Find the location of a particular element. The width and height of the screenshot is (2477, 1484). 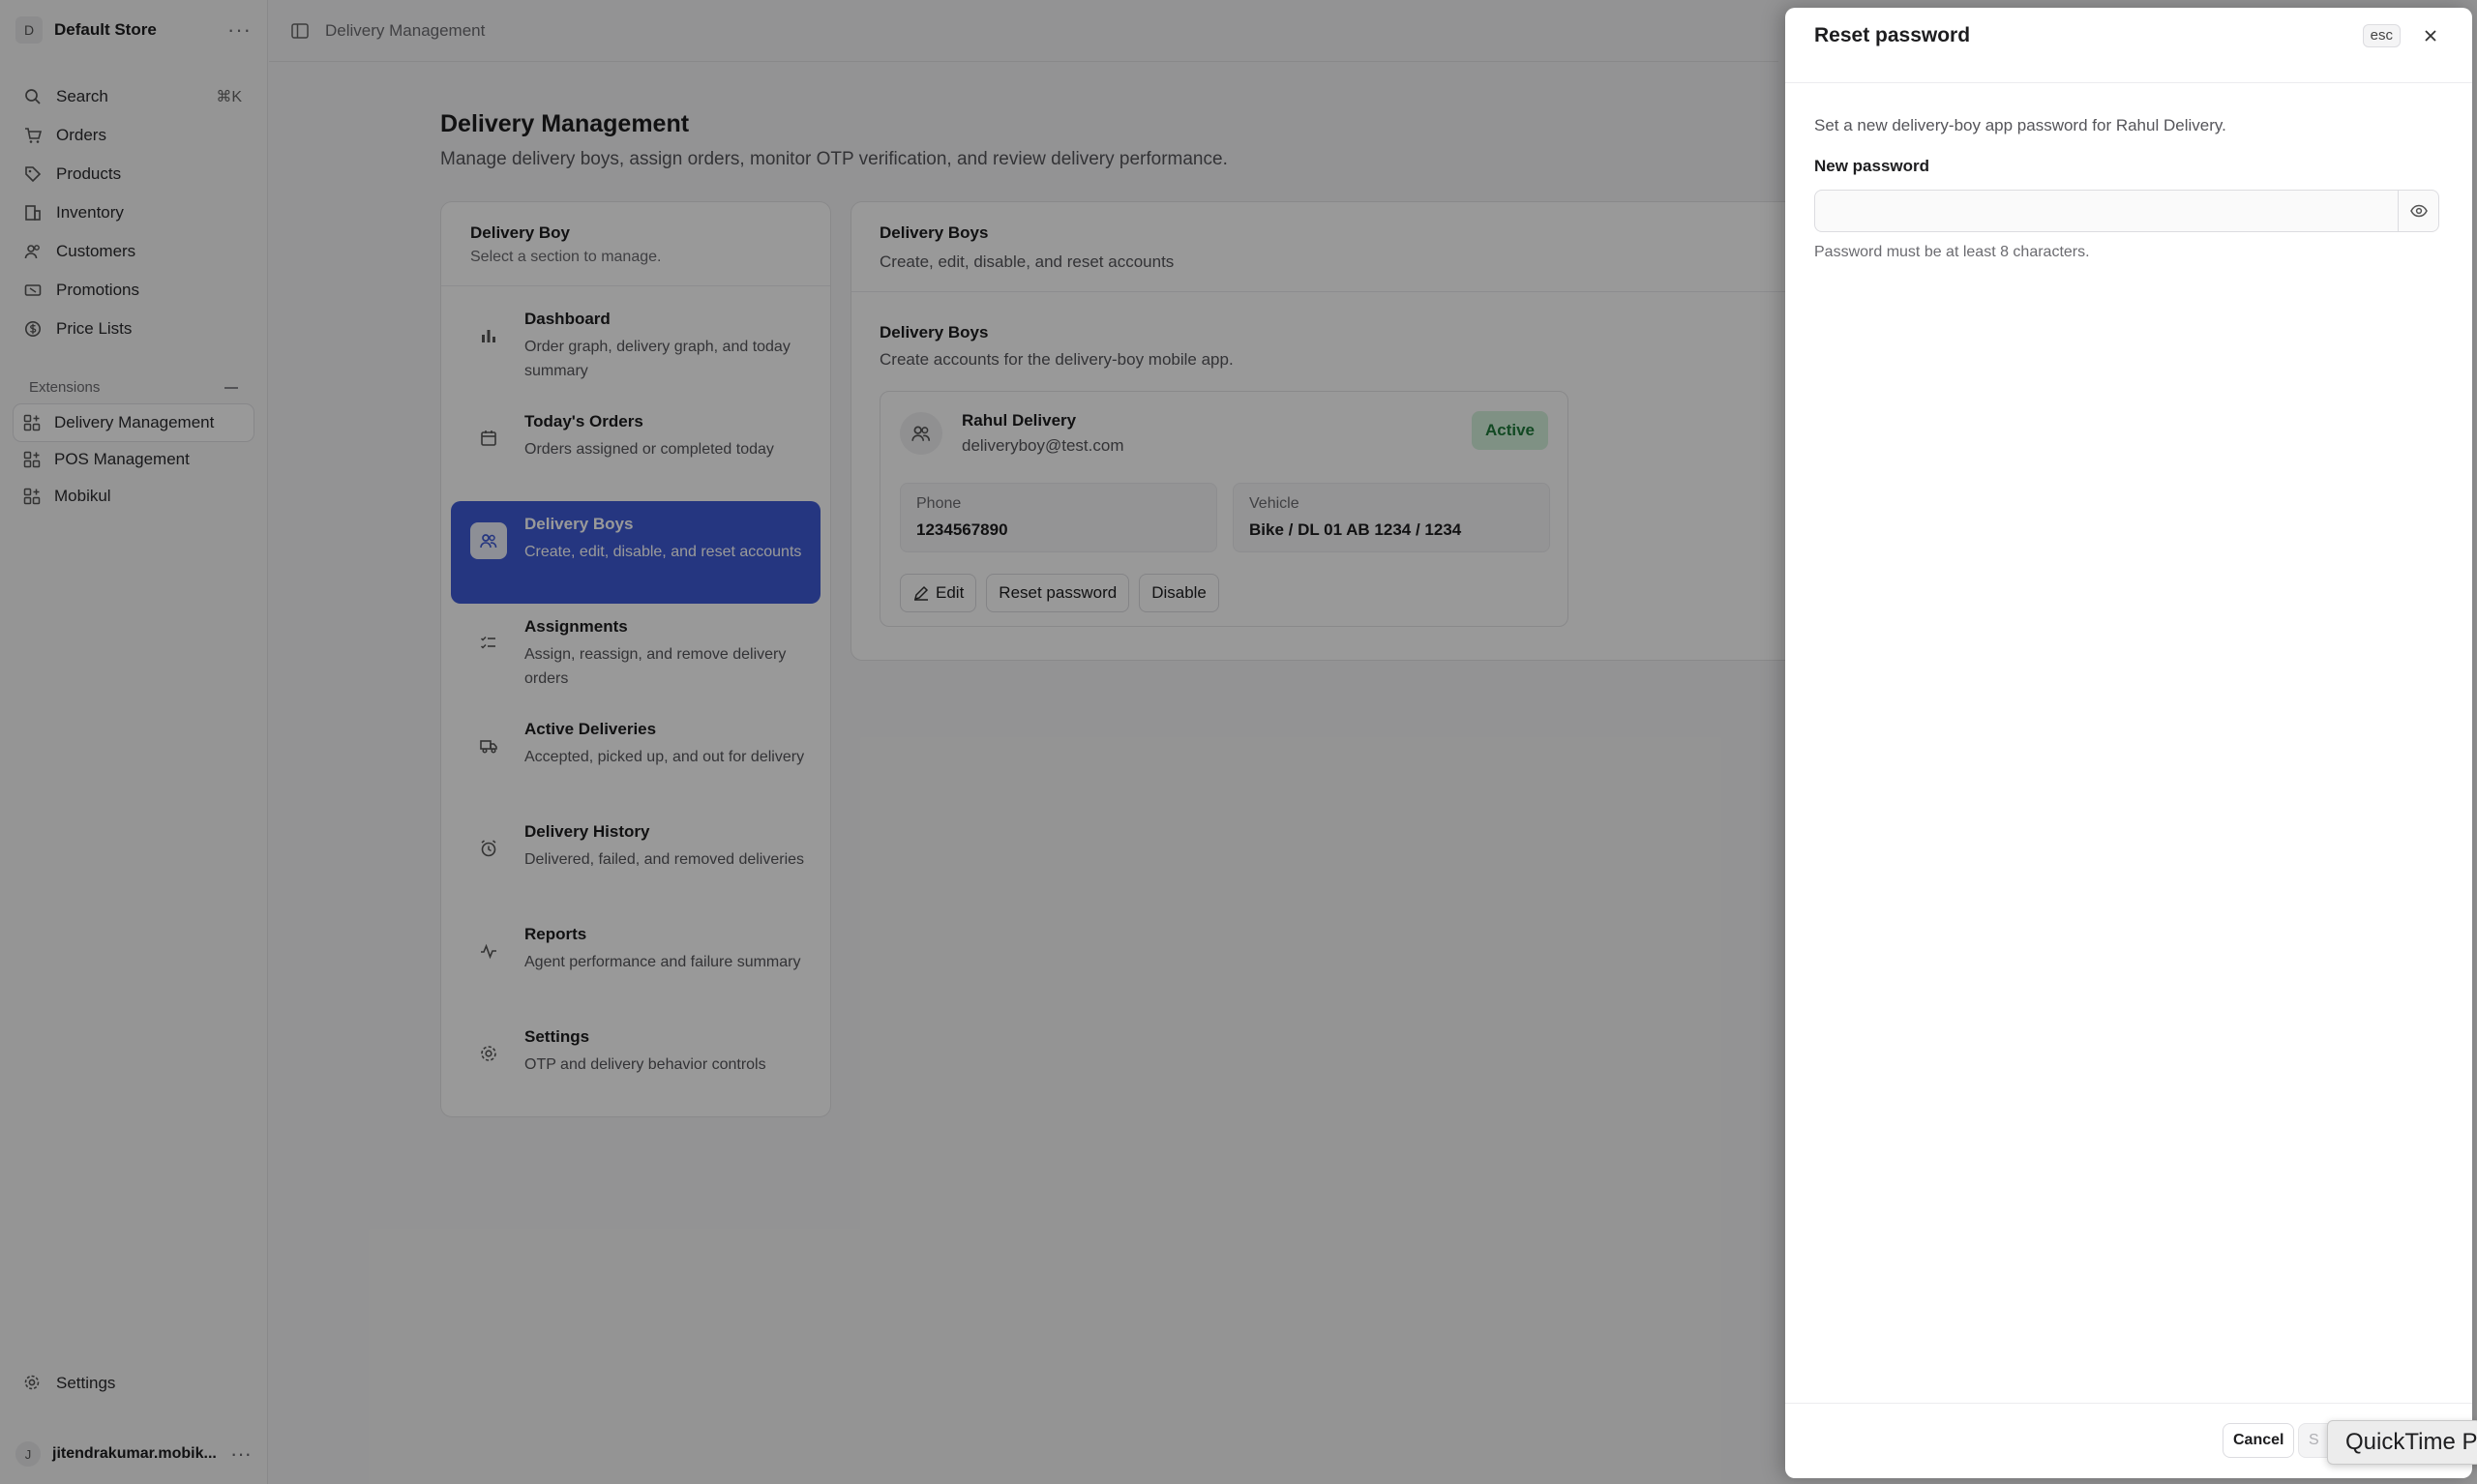

esc-key-hint: esc is located at coordinates (2381, 35).